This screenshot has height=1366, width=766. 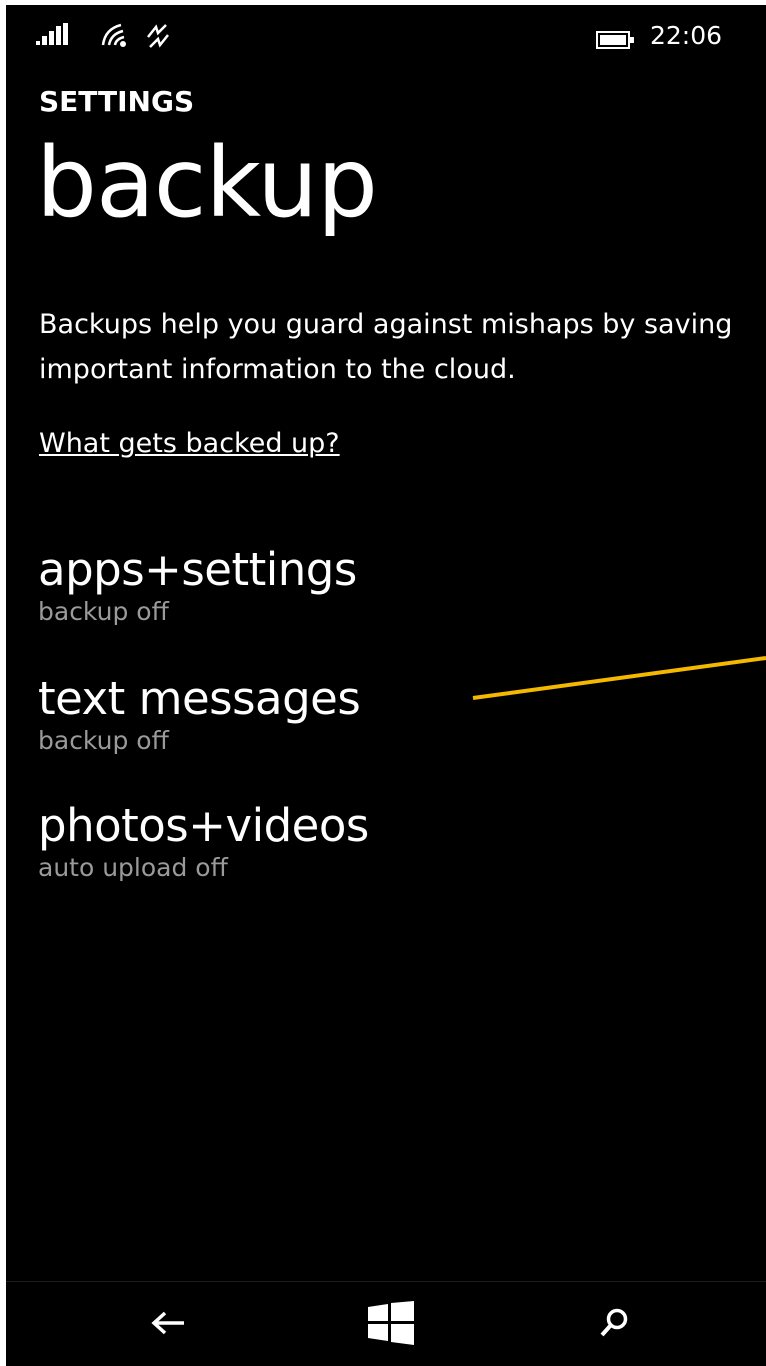 I want to click on search-icon, so click(x=614, y=1325).